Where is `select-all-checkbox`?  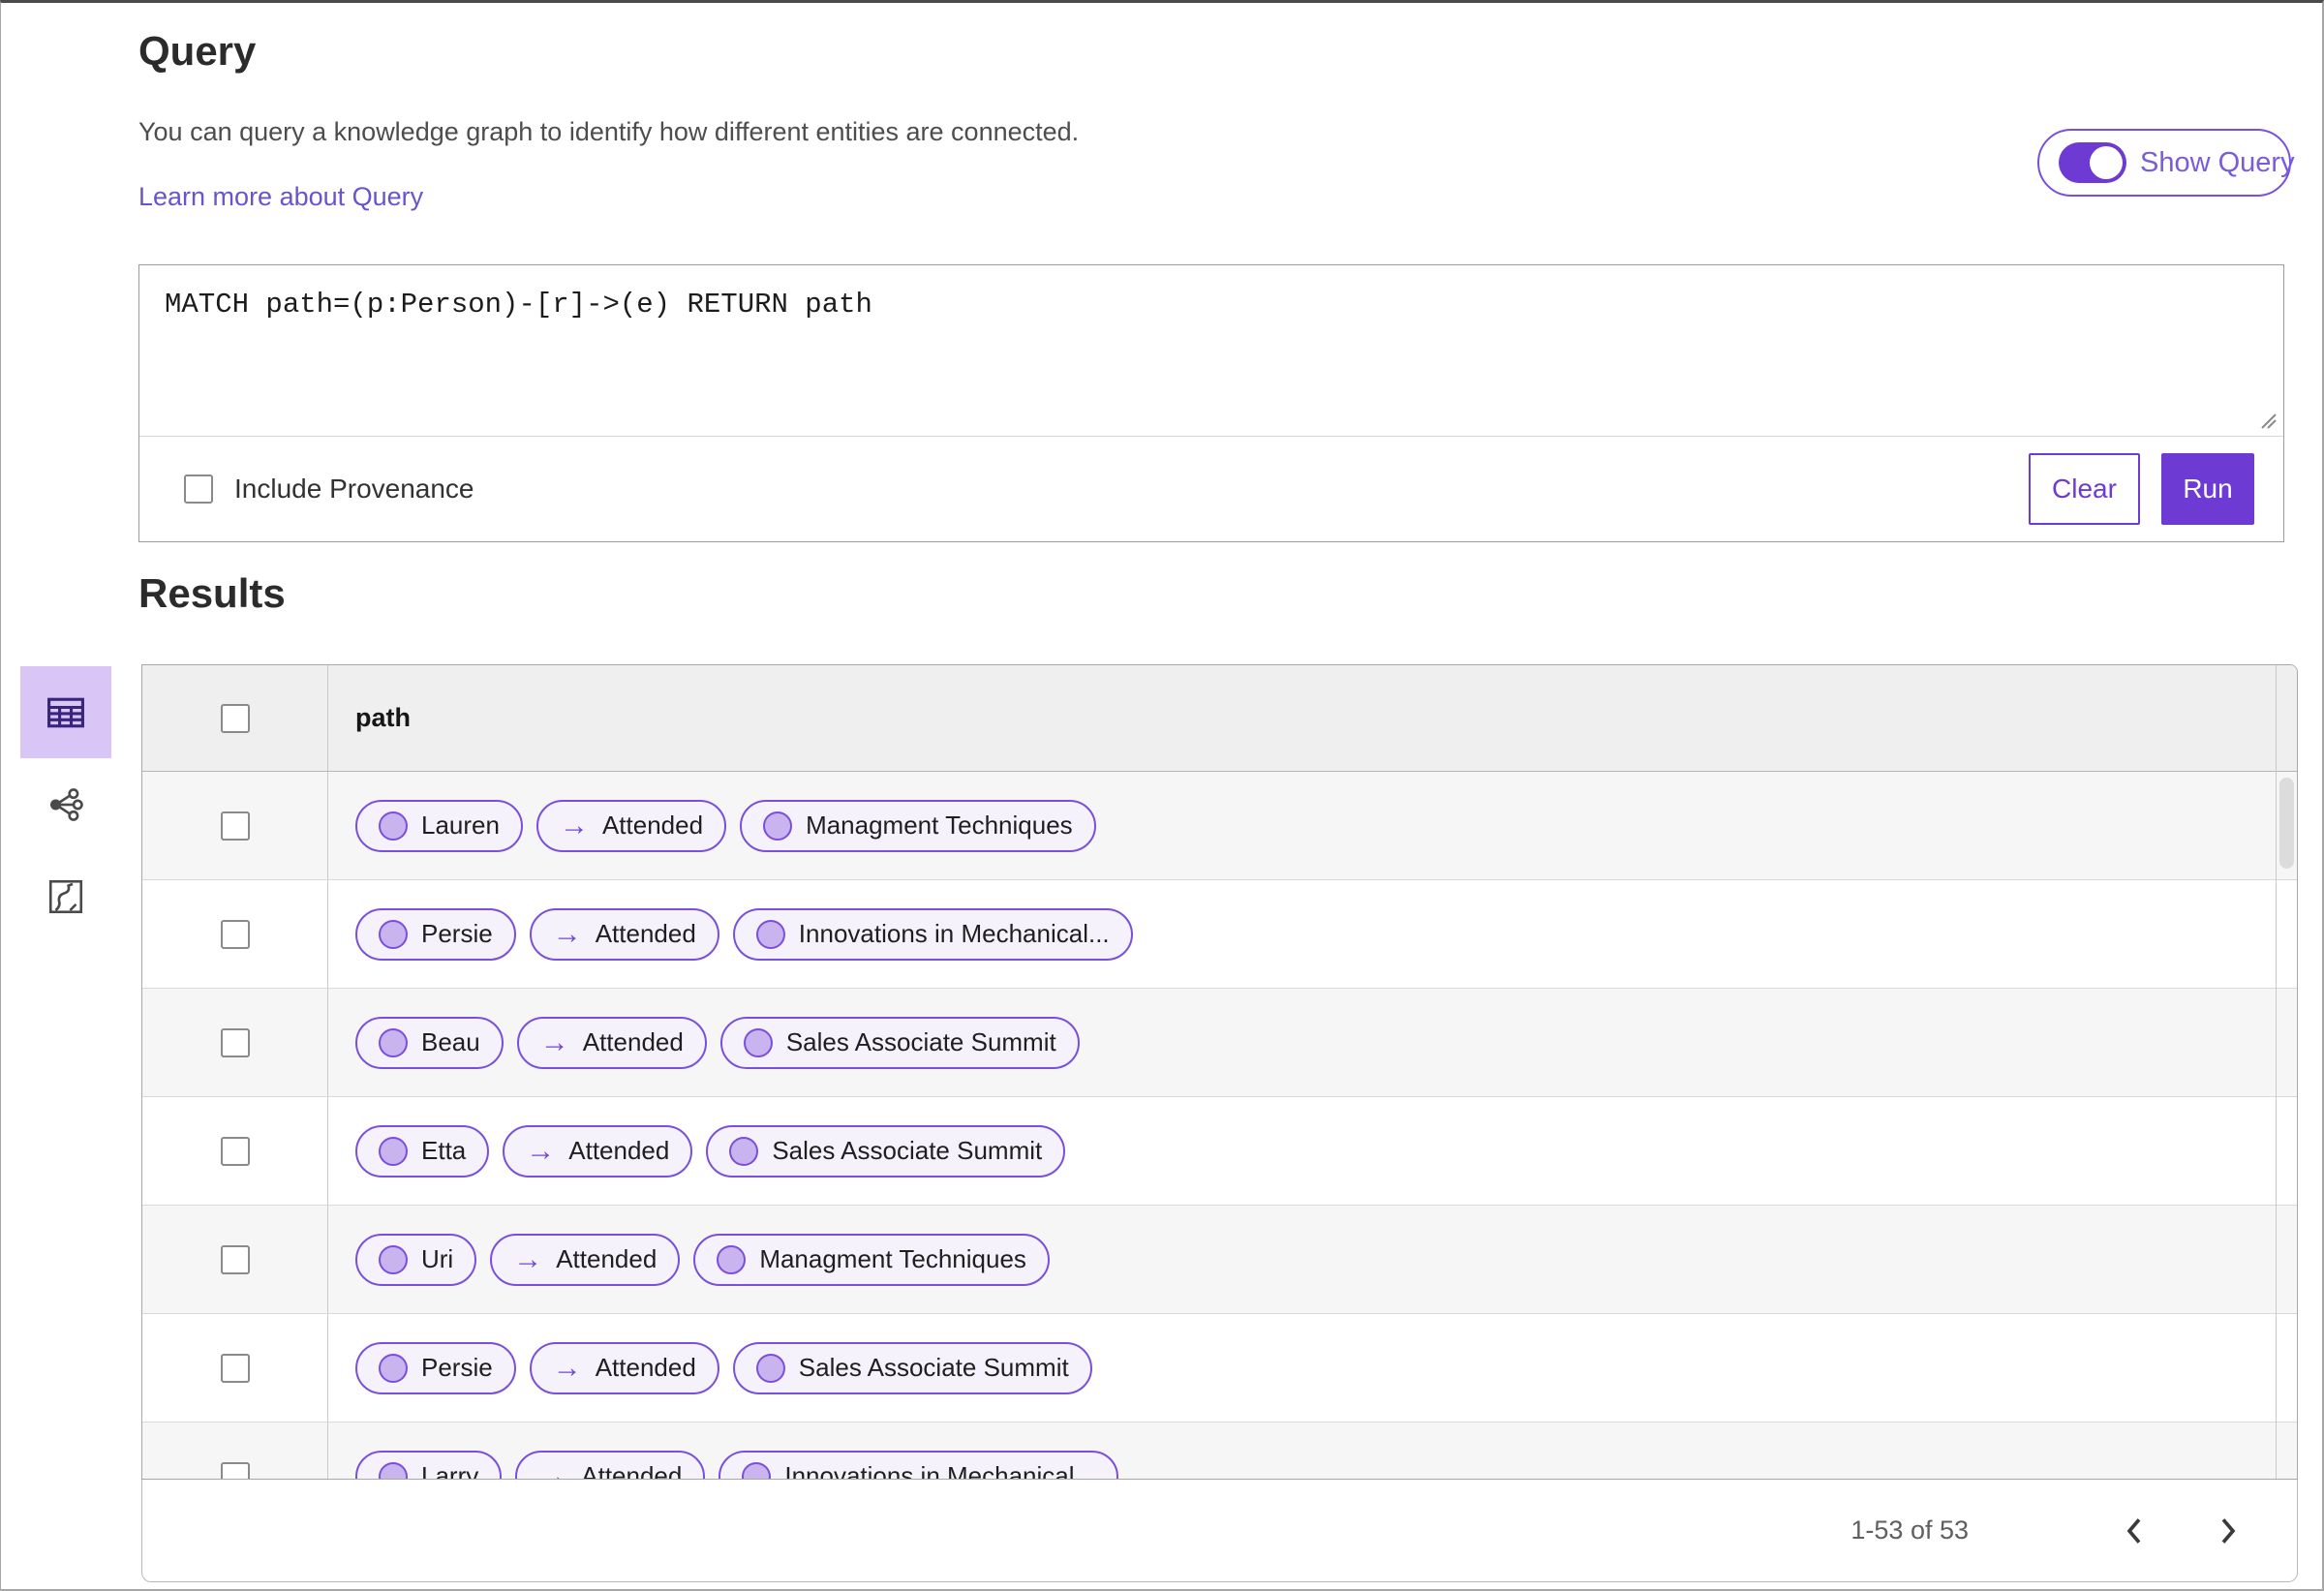
select-all-checkbox is located at coordinates (235, 718).